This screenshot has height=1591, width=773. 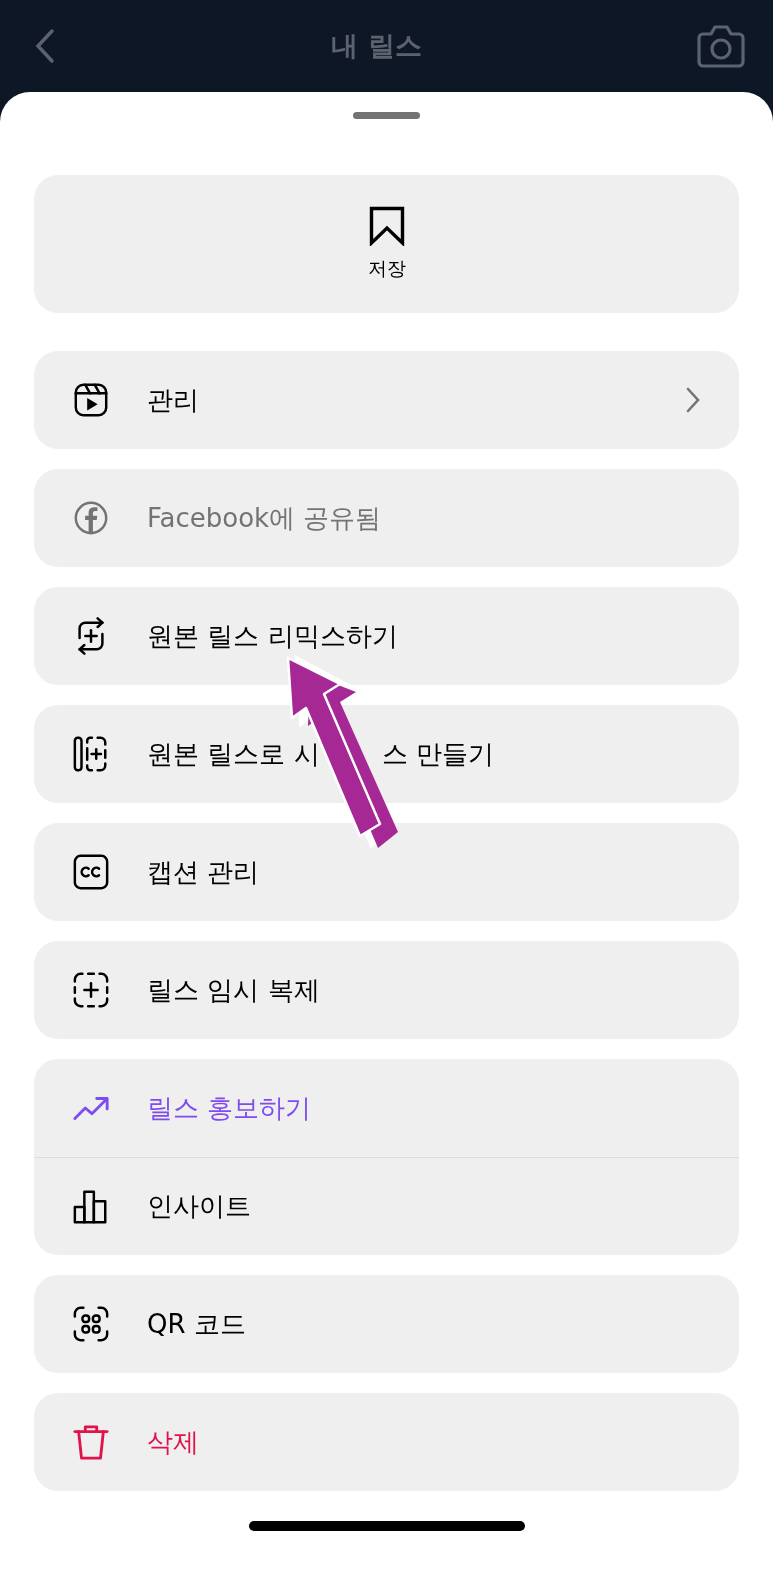 I want to click on menu-item: Facebook에 공유됨, so click(x=386, y=518).